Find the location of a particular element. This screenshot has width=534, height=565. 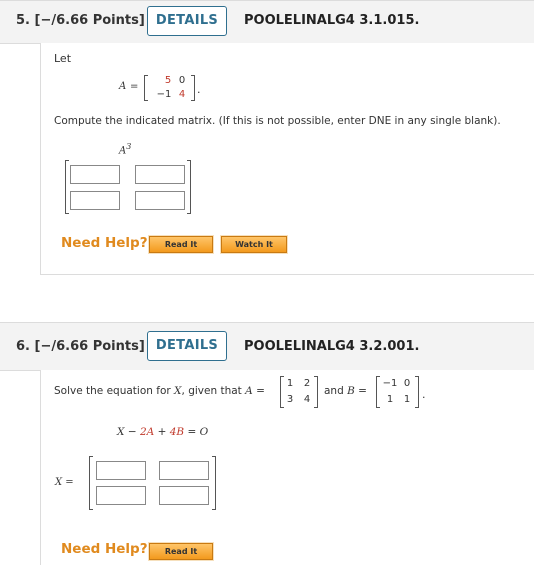

prompt-equals: = is located at coordinates (260, 391).